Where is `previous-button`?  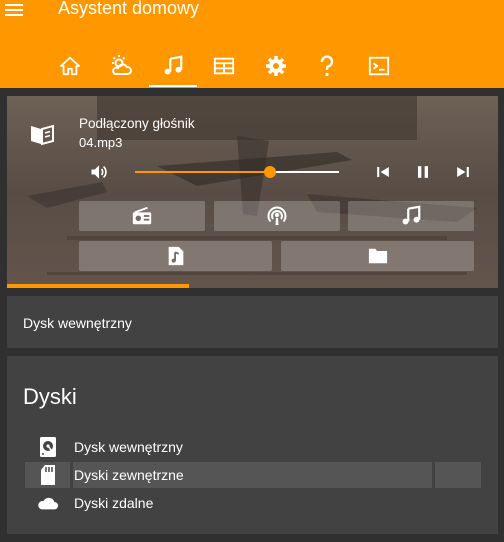
previous-button is located at coordinates (383, 174).